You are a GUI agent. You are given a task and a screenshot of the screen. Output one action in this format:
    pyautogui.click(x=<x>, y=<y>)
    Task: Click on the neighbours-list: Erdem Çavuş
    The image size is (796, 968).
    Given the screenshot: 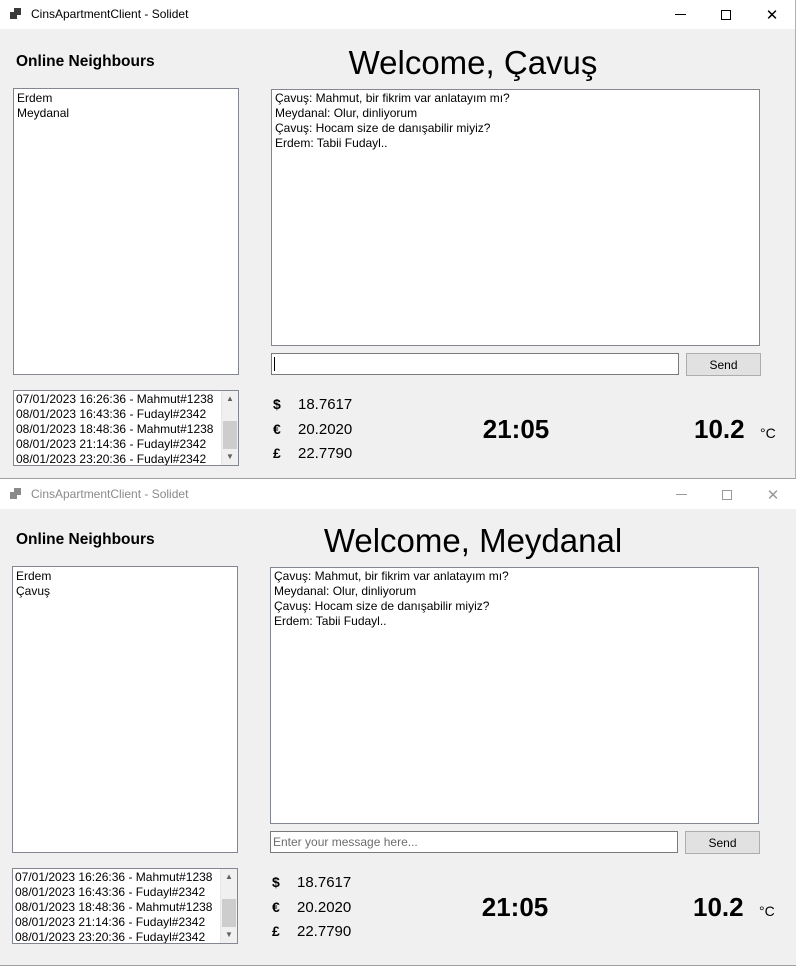 What is the action you would take?
    pyautogui.click(x=125, y=709)
    